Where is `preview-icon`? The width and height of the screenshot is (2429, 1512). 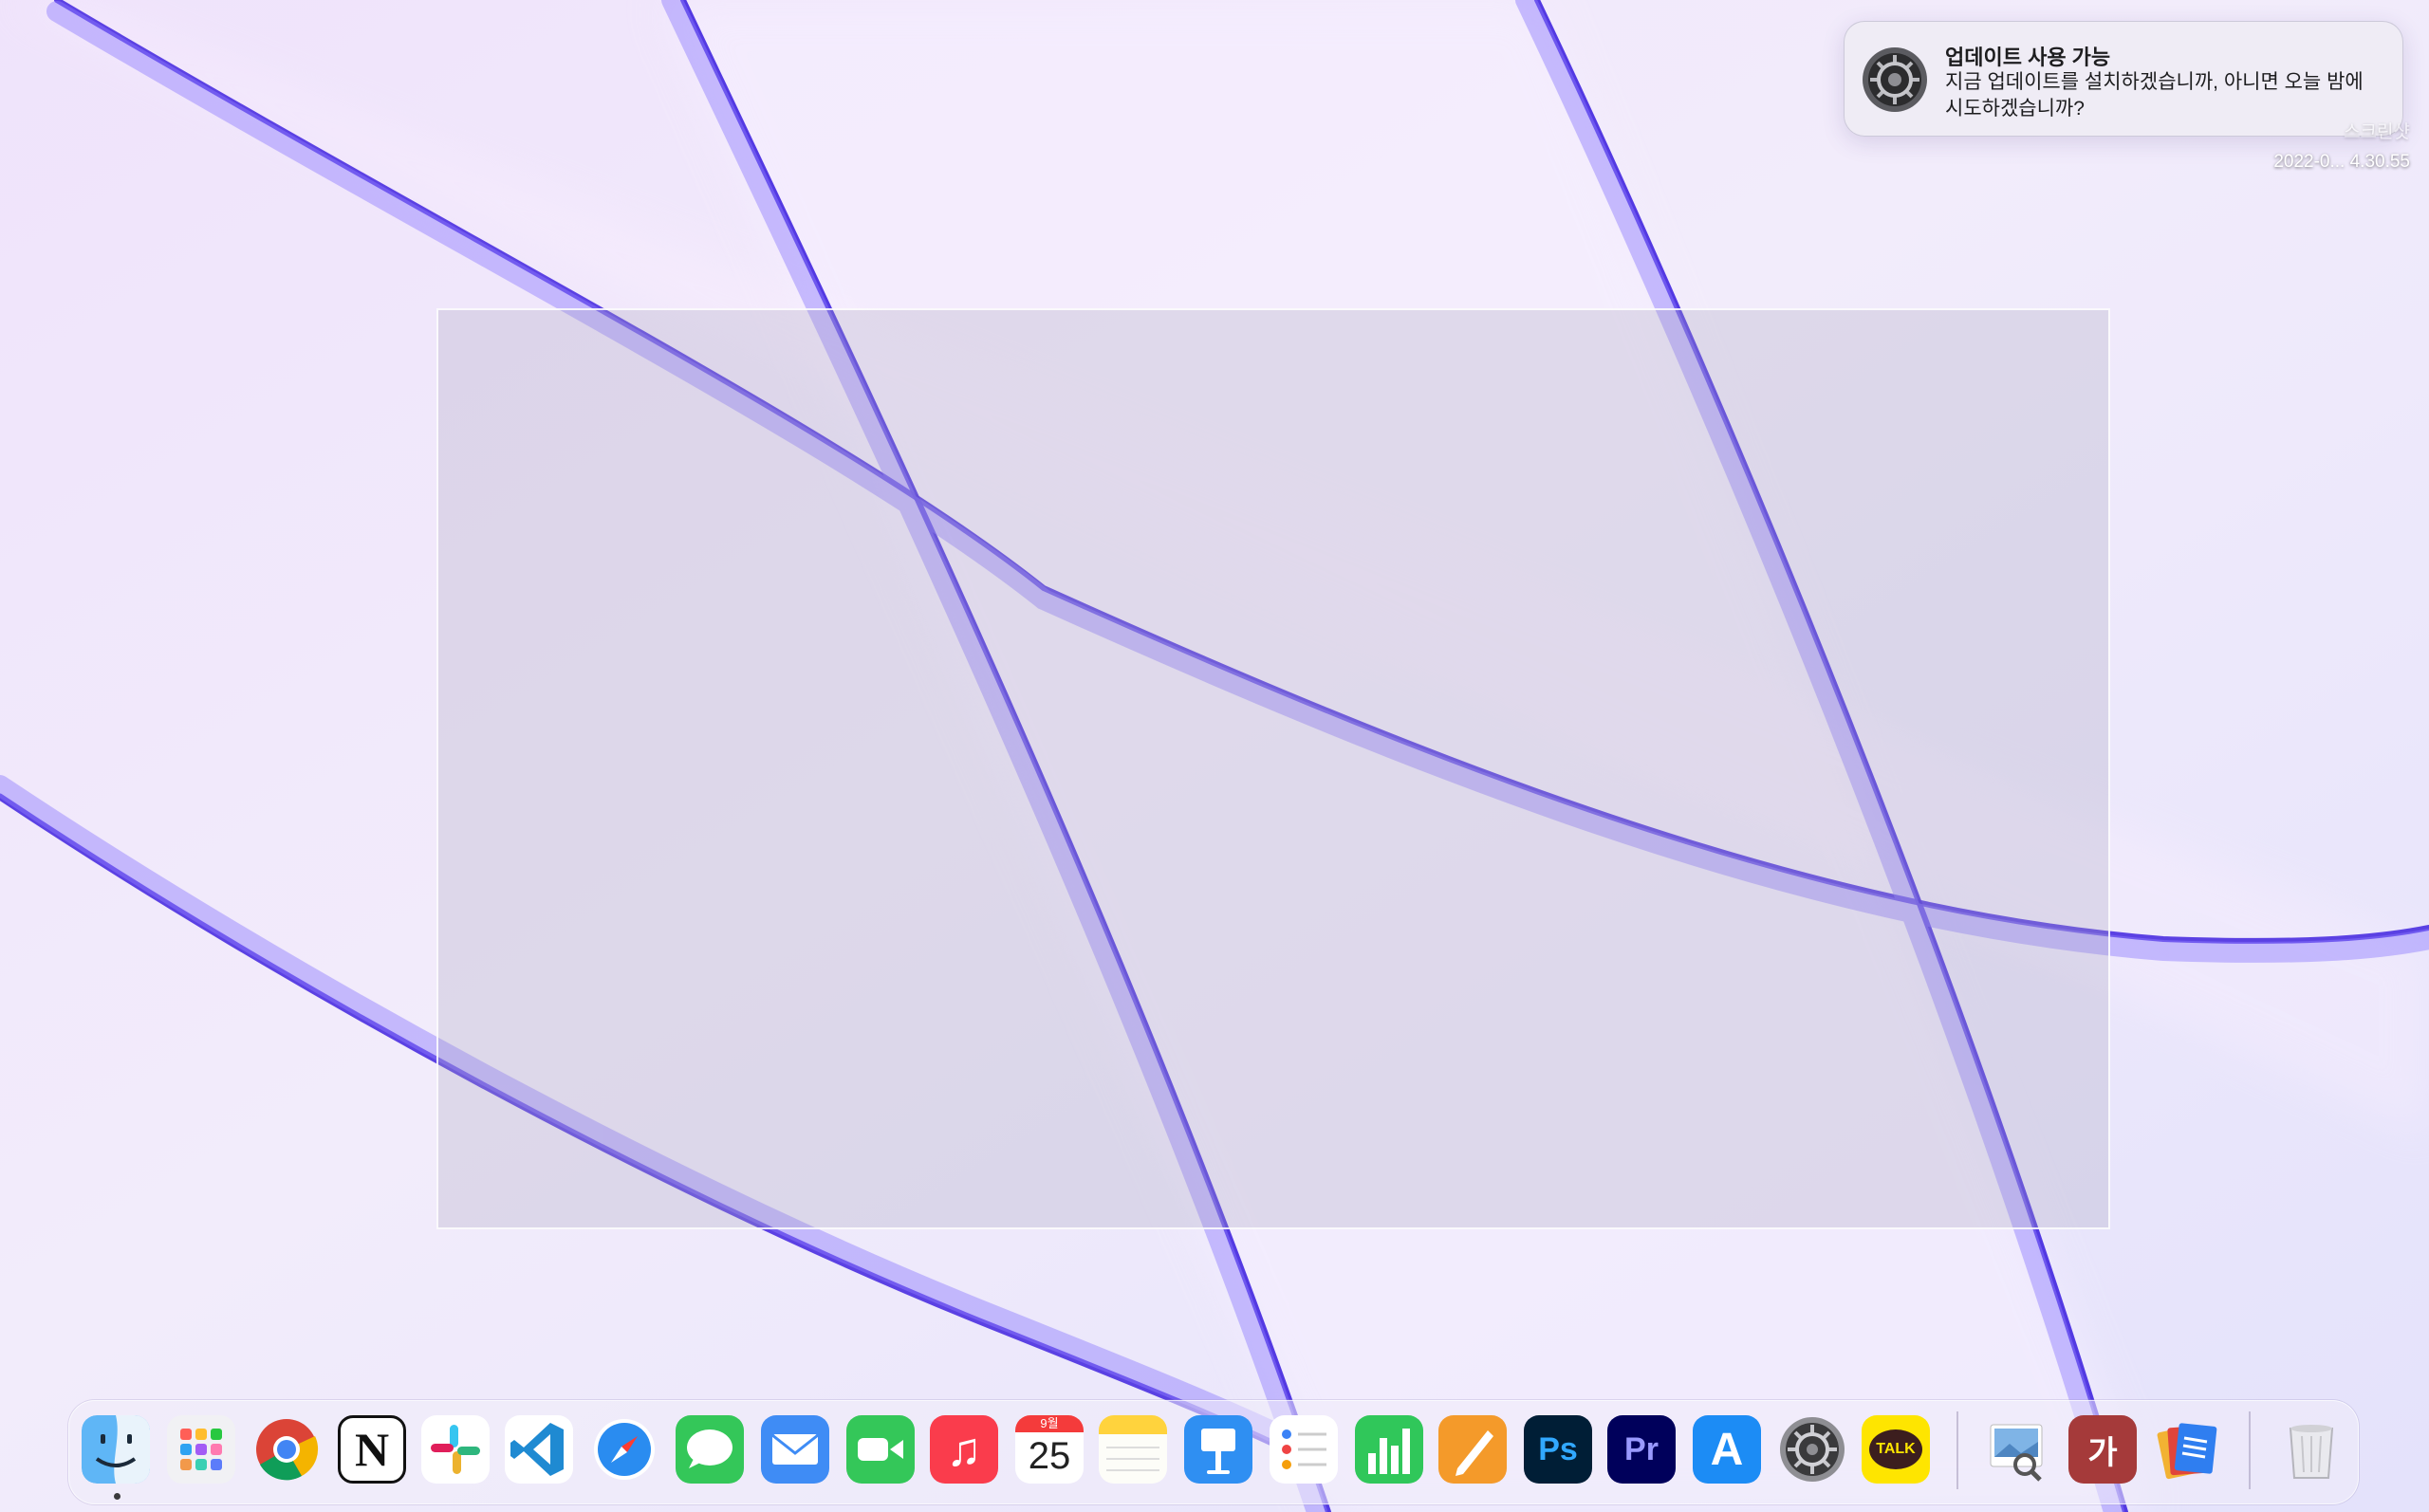 preview-icon is located at coordinates (2016, 1453).